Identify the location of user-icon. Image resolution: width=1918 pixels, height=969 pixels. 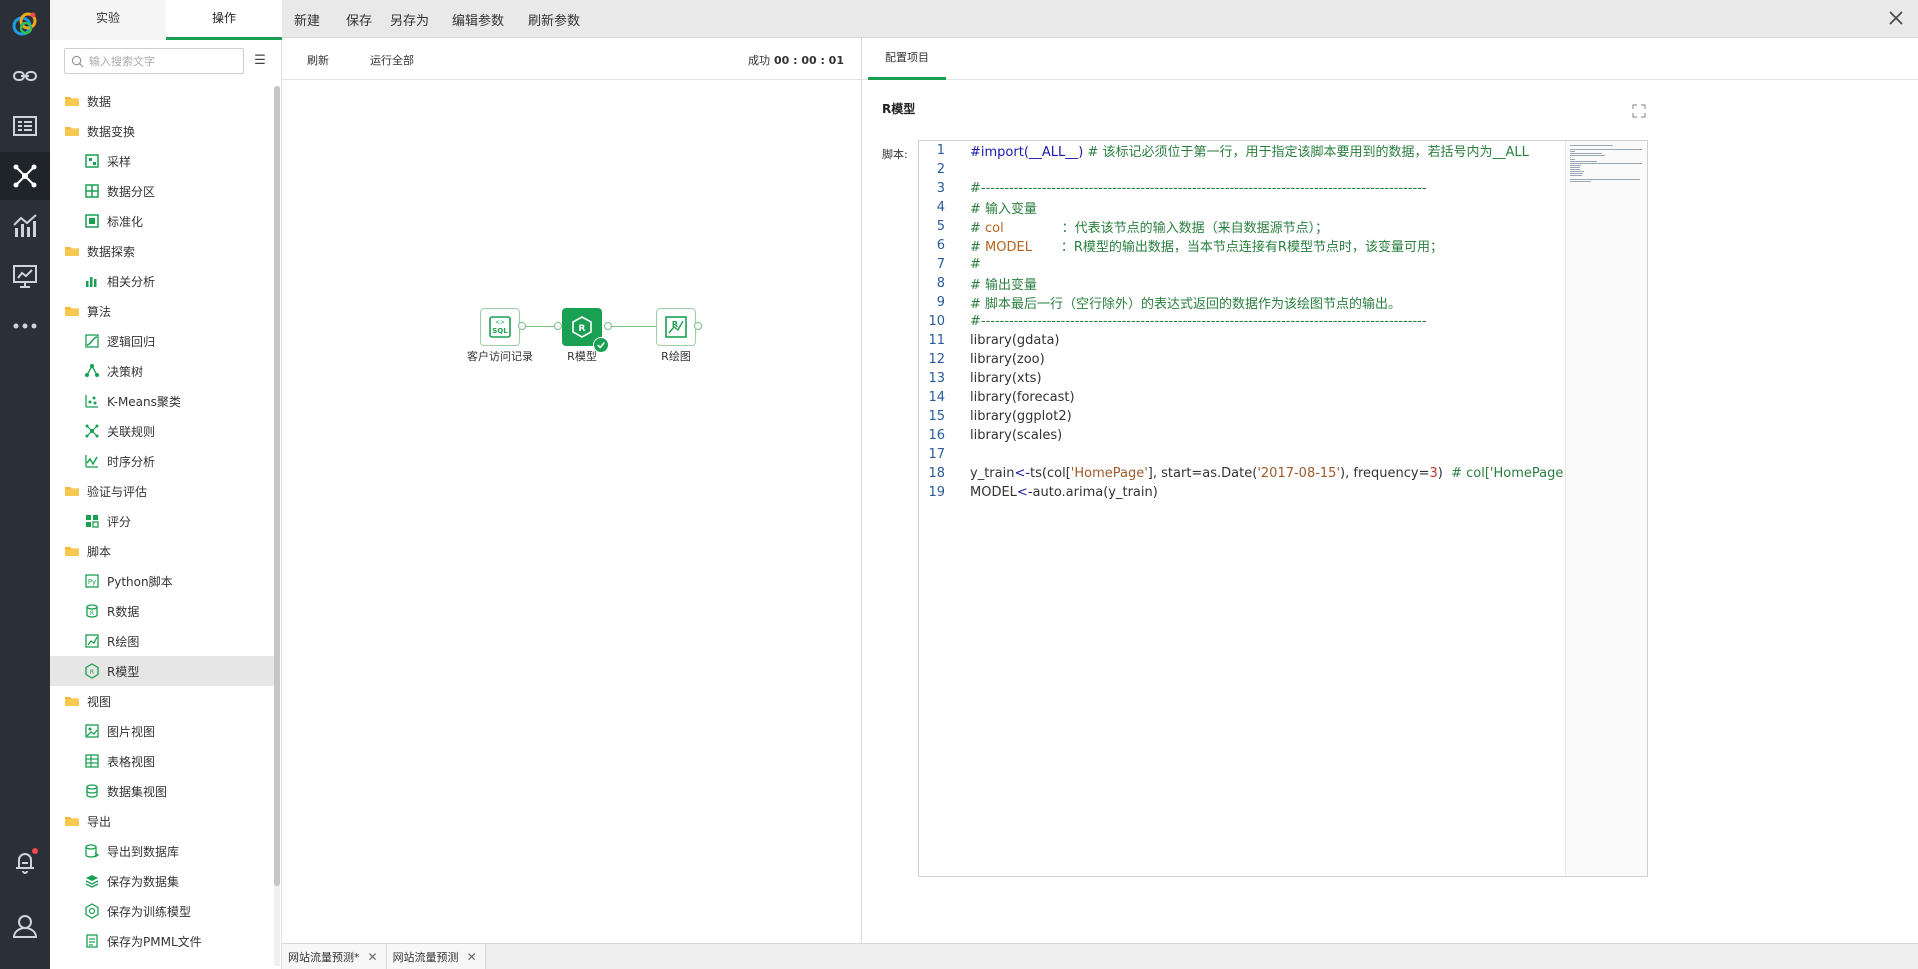
(25, 926).